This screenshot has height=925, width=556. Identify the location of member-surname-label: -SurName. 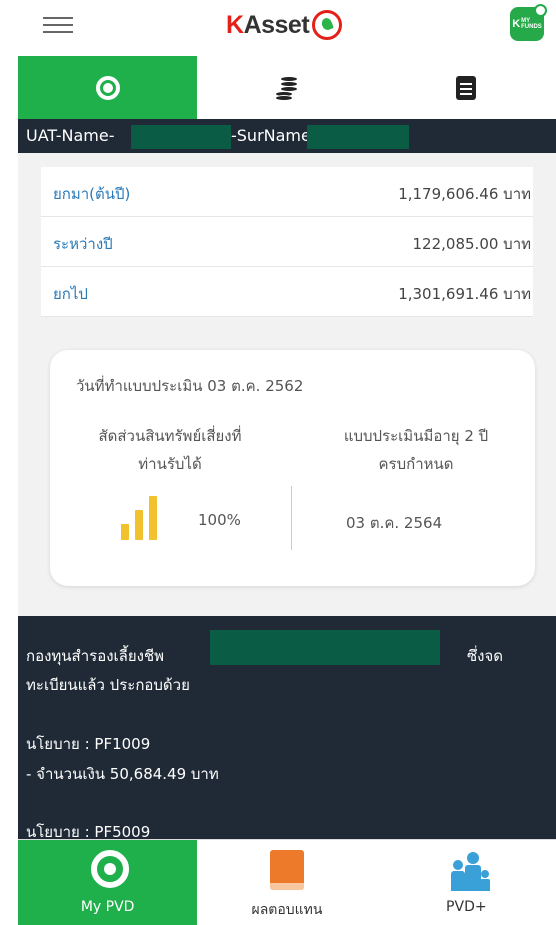
(271, 135).